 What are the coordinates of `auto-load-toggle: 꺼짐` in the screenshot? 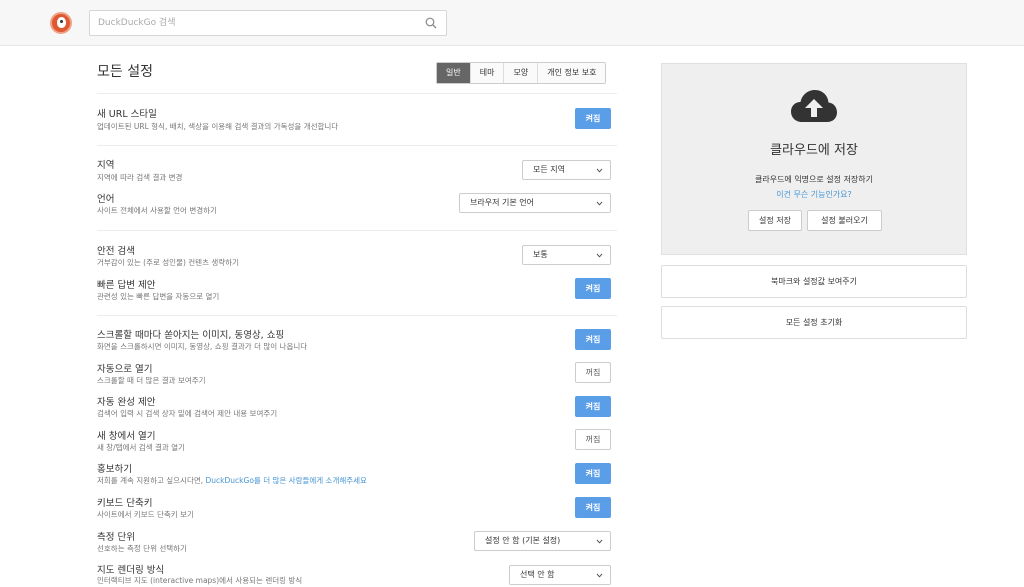 It's located at (593, 372).